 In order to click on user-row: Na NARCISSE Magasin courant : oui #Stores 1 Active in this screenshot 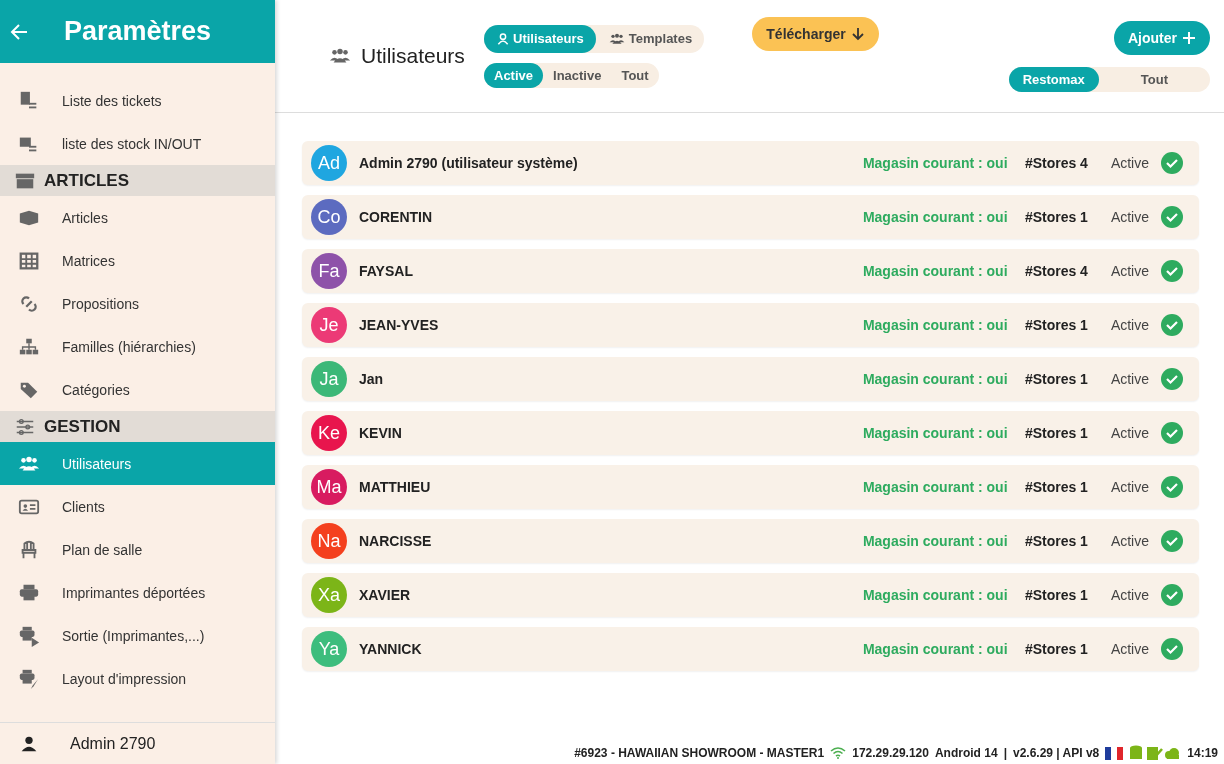, I will do `click(750, 541)`.